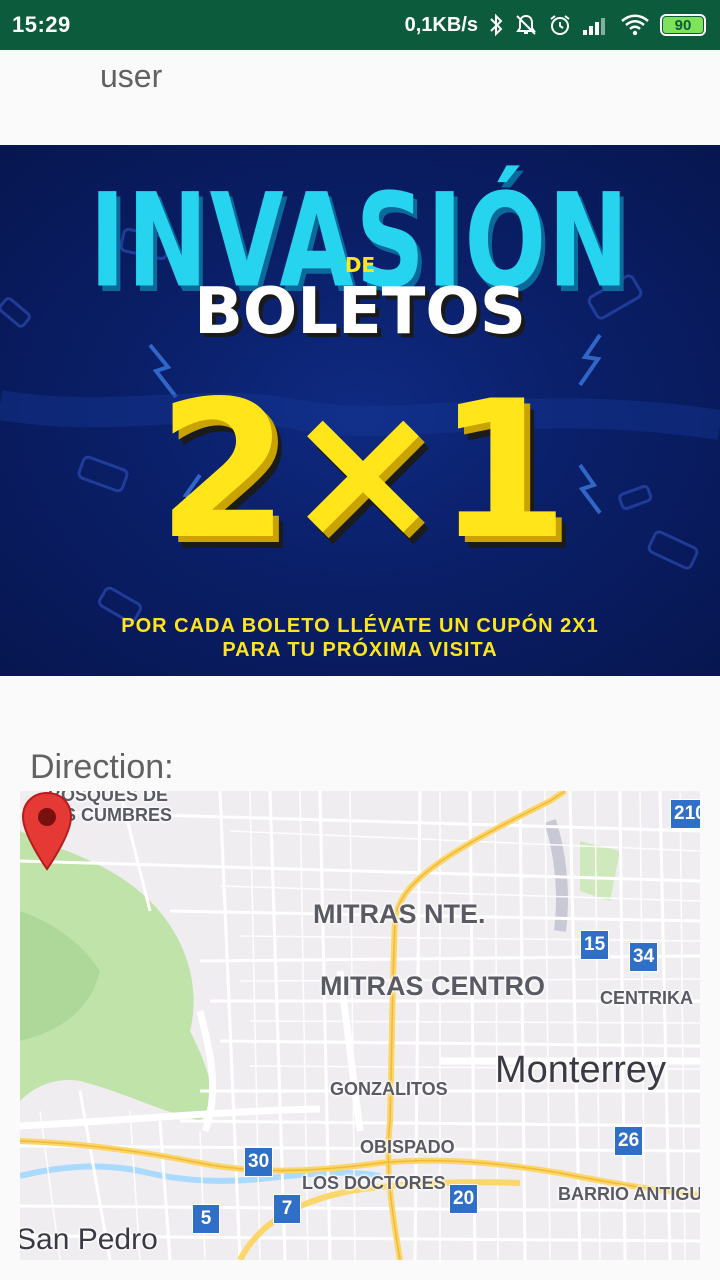  Describe the element at coordinates (47, 831) in the screenshot. I see `location-pin-icon` at that location.